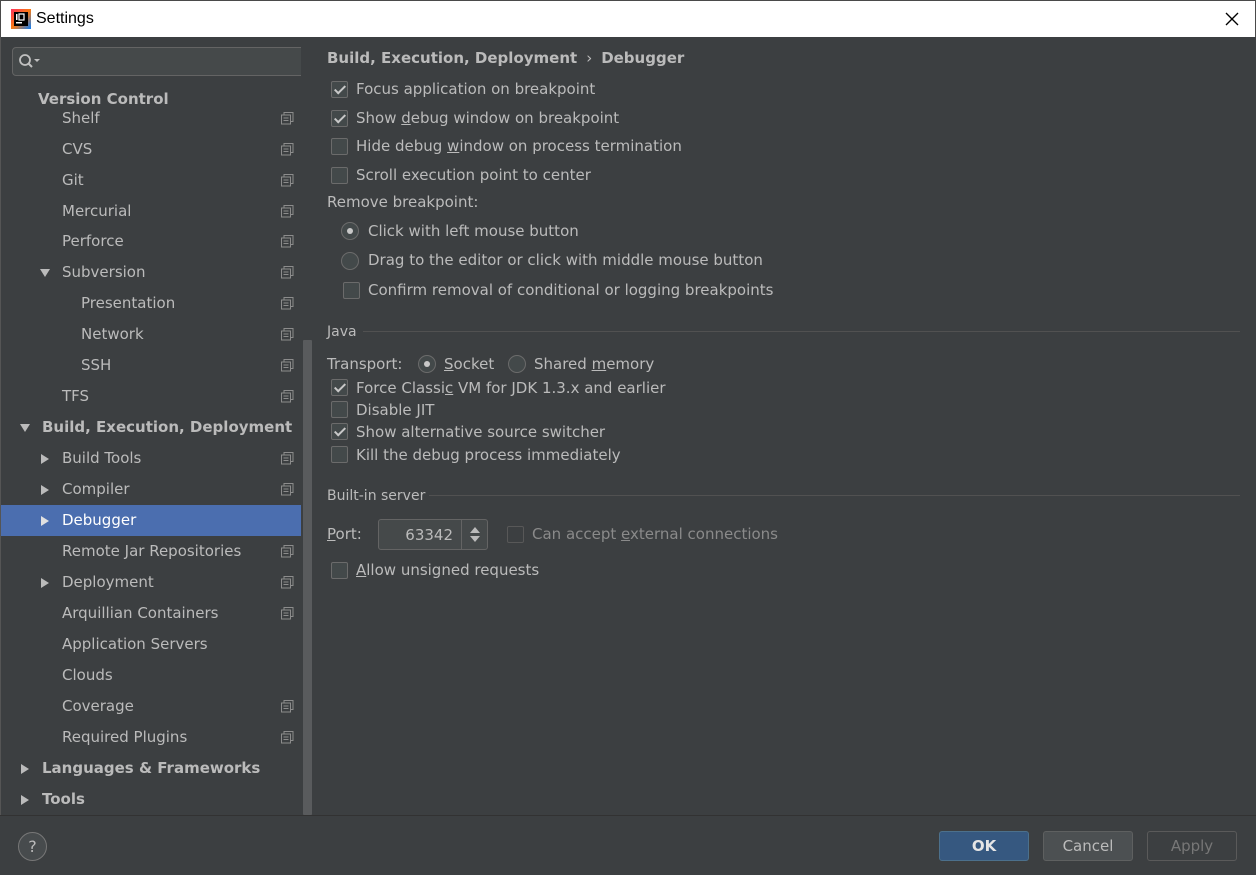  Describe the element at coordinates (77, 149) in the screenshot. I see `tree-item-label: CVS` at that location.